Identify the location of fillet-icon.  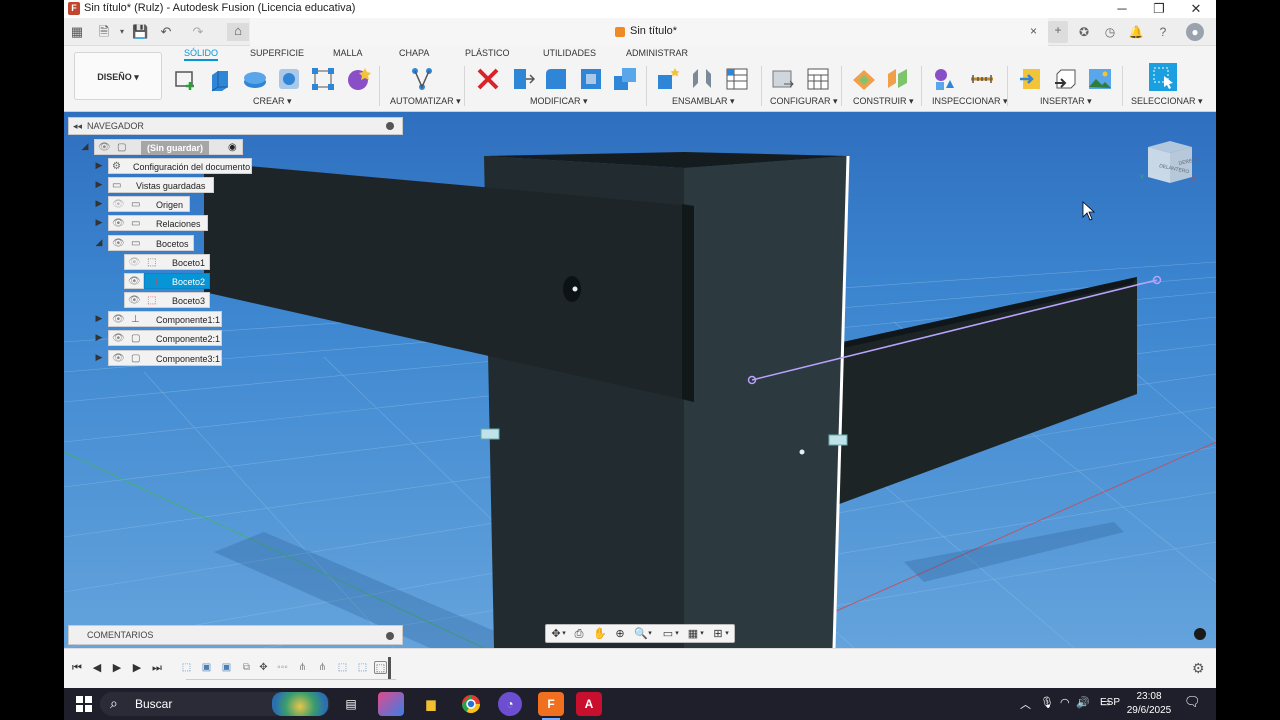
(556, 79).